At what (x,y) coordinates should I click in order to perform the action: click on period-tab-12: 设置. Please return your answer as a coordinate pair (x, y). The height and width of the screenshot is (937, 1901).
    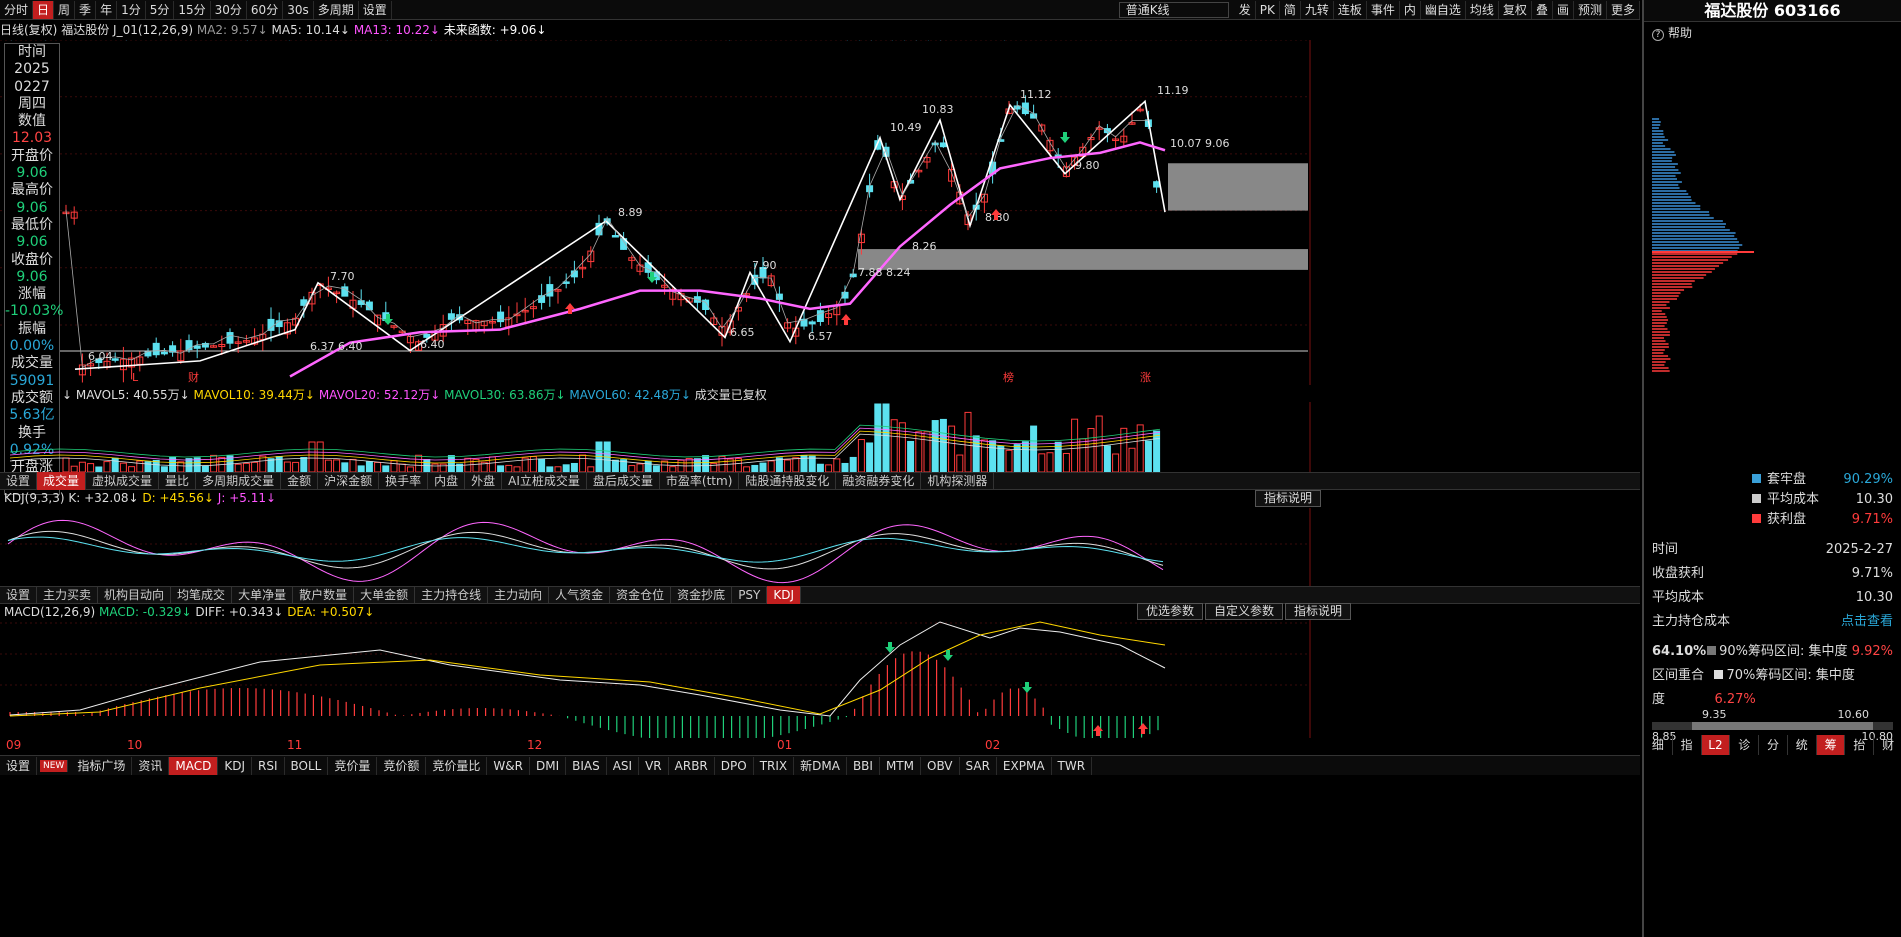
    Looking at the image, I should click on (375, 9).